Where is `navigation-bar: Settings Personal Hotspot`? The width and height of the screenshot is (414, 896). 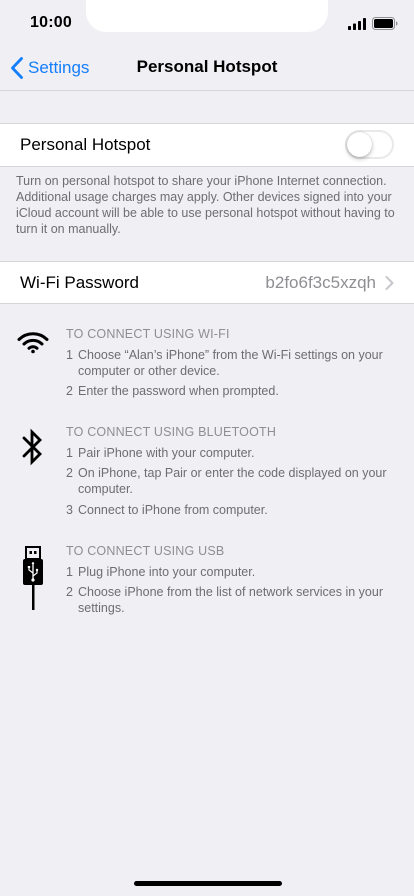 navigation-bar: Settings Personal Hotspot is located at coordinates (207, 68).